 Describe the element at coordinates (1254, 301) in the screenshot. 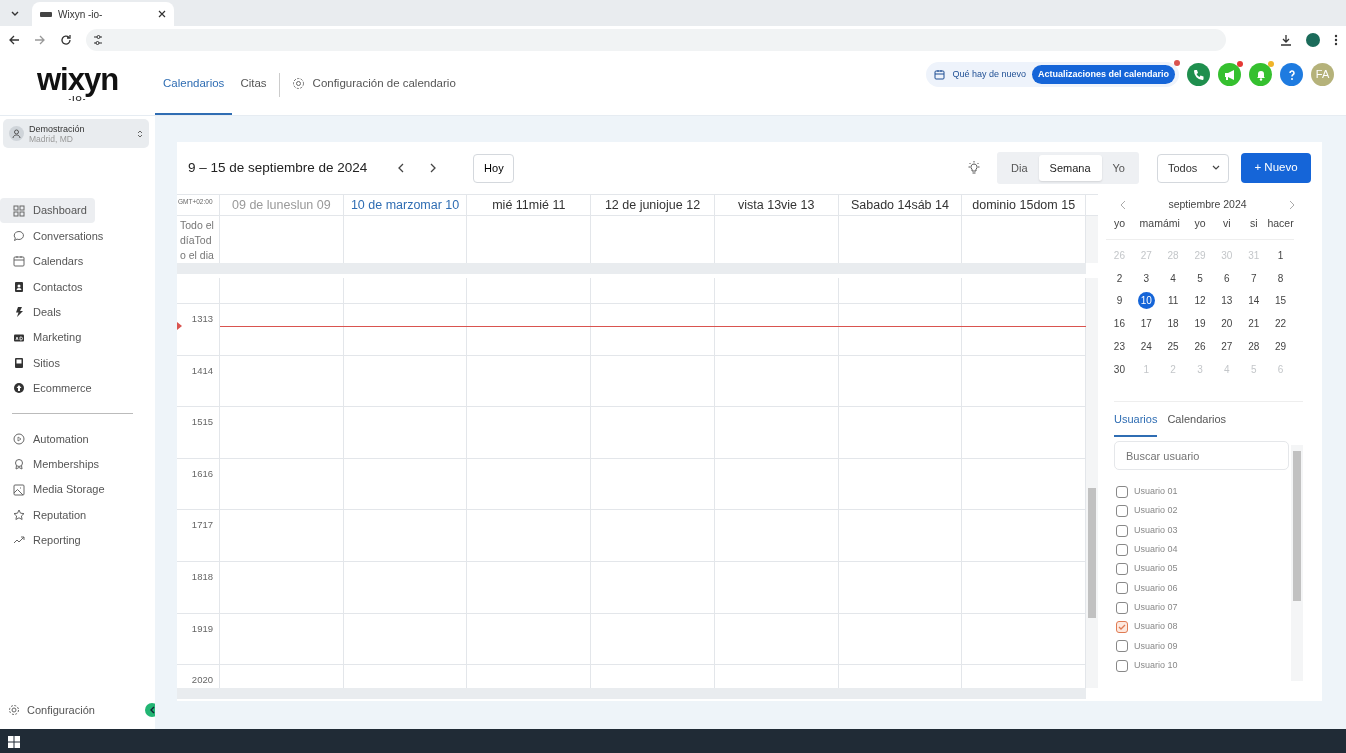

I see `calendar-day: 14` at that location.